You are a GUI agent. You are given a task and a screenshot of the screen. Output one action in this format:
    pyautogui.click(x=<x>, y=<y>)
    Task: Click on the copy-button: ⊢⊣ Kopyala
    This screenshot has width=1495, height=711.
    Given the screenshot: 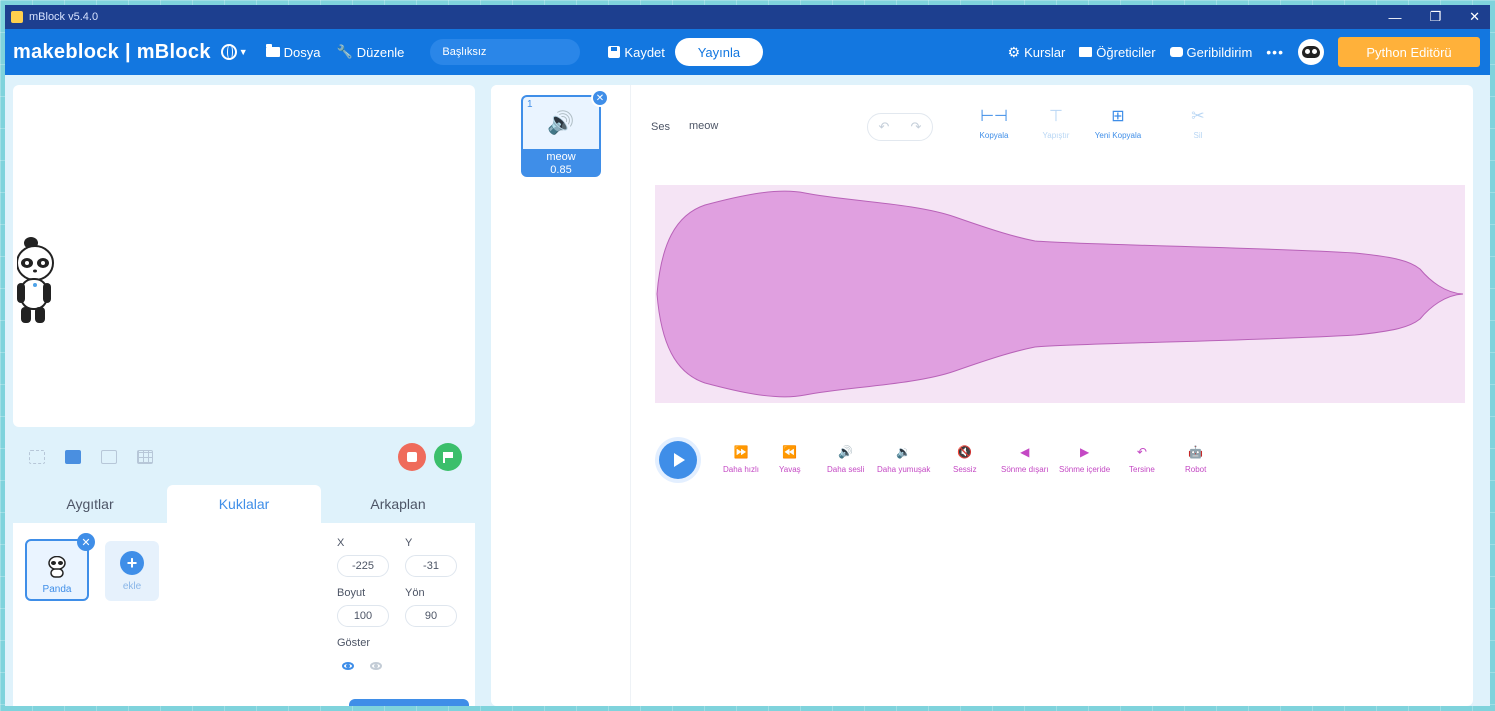 What is the action you would take?
    pyautogui.click(x=994, y=123)
    